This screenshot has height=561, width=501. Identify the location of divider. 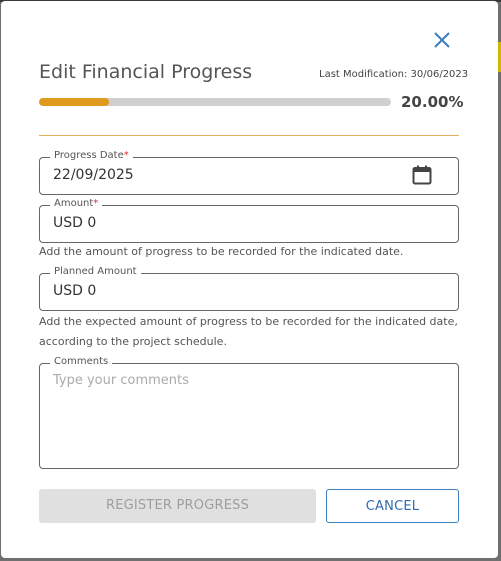
(249, 135).